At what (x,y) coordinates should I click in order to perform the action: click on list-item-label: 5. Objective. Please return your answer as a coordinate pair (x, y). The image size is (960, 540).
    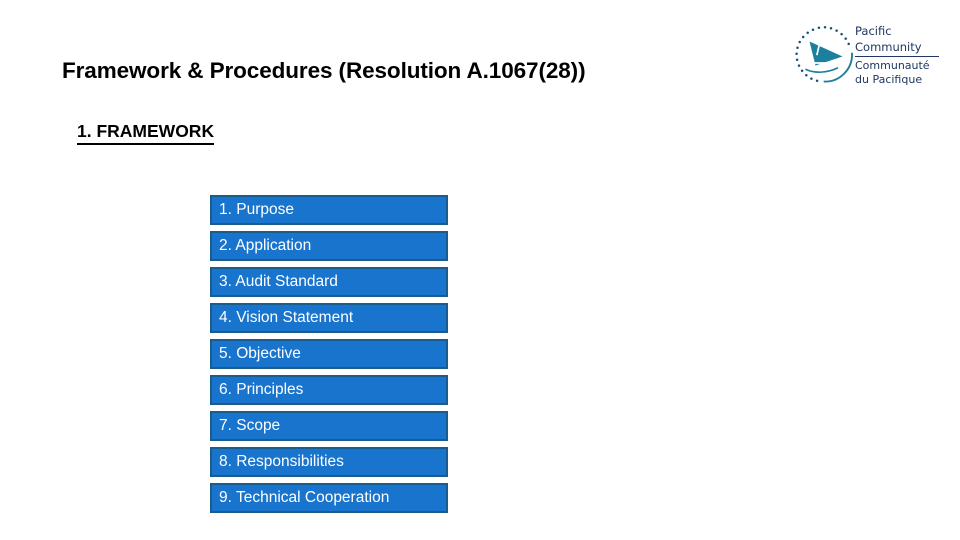
    Looking at the image, I should click on (260, 353).